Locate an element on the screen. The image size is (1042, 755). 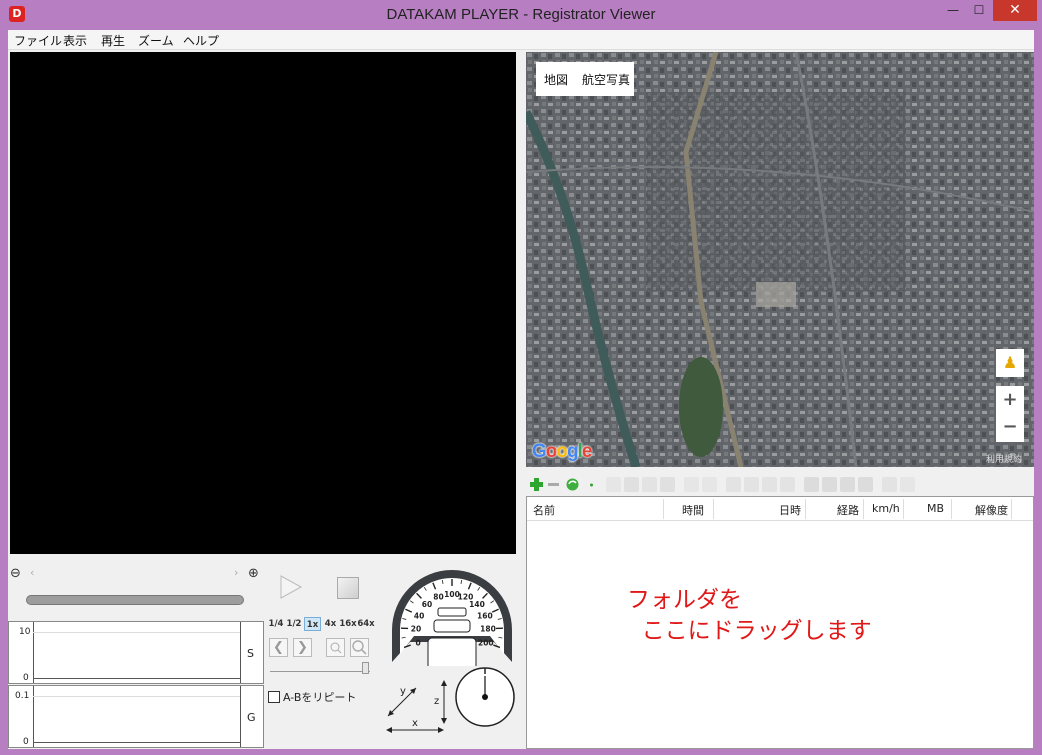
zoom-enlarge-button is located at coordinates (359, 647).